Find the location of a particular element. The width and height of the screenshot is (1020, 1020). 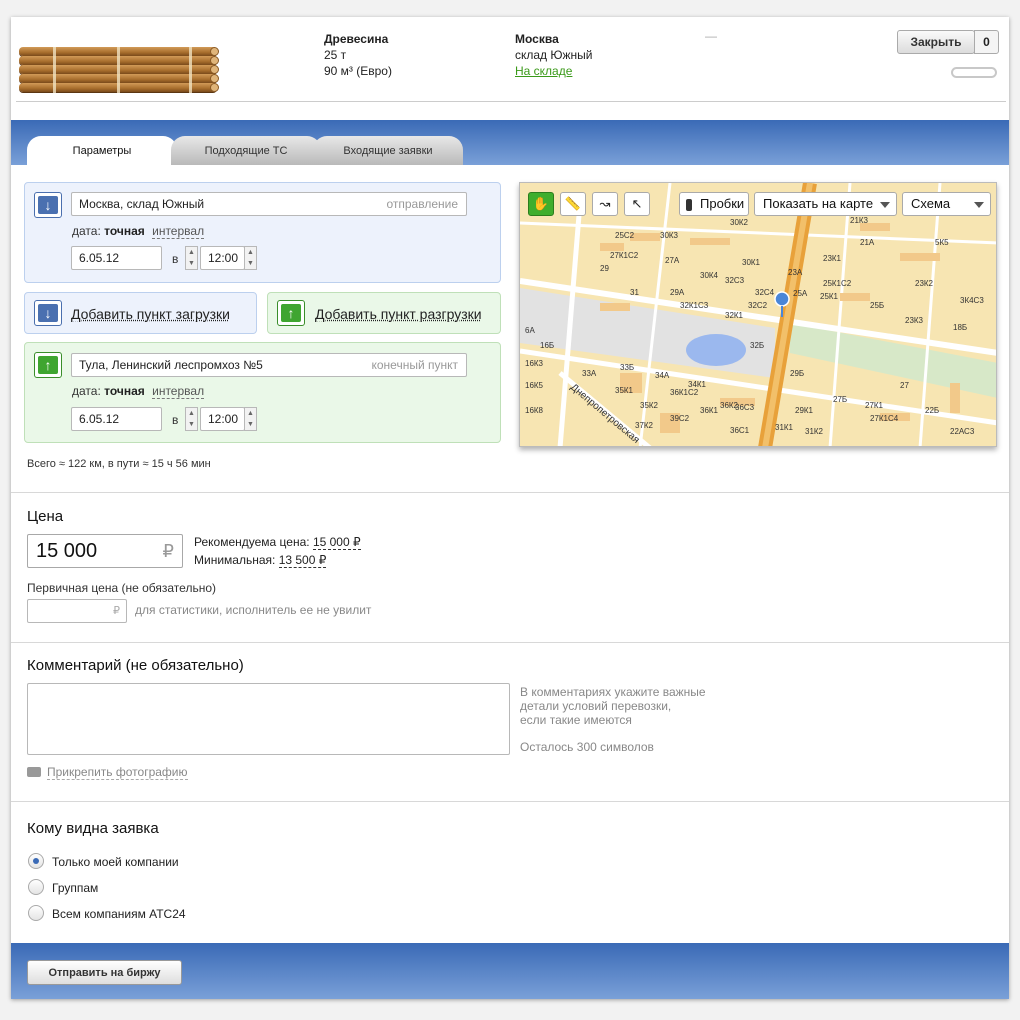

add-unloading-point: ↑ Добавить пункт разгрузки is located at coordinates (384, 313).